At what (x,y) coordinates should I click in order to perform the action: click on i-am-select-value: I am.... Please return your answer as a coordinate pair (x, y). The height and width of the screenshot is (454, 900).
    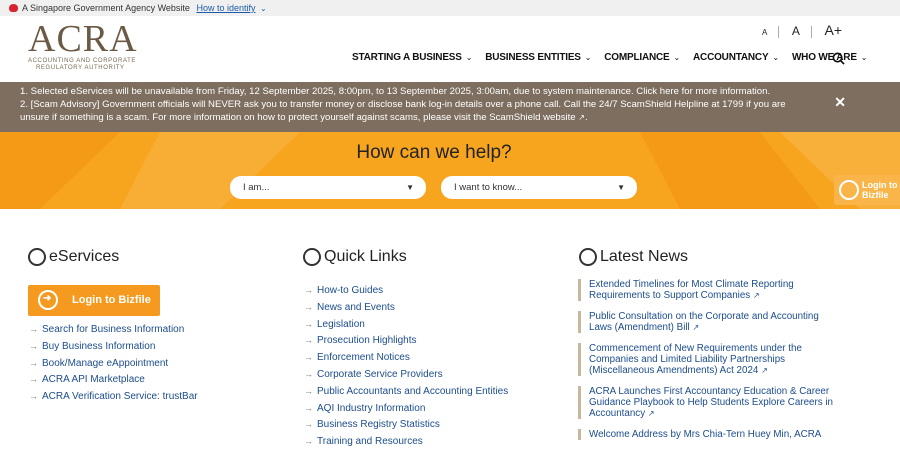
    Looking at the image, I should click on (256, 187).